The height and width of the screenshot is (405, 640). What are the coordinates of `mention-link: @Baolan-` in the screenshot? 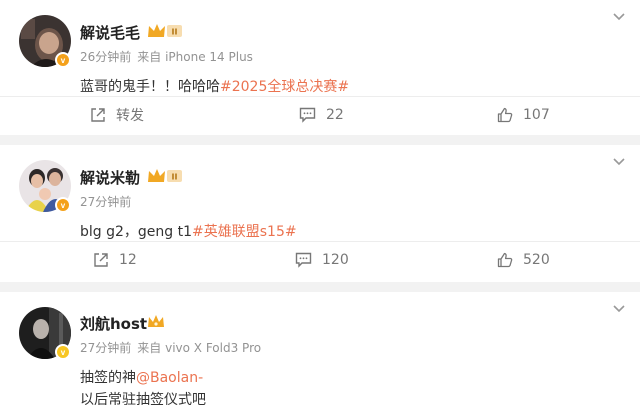 It's located at (169, 378).